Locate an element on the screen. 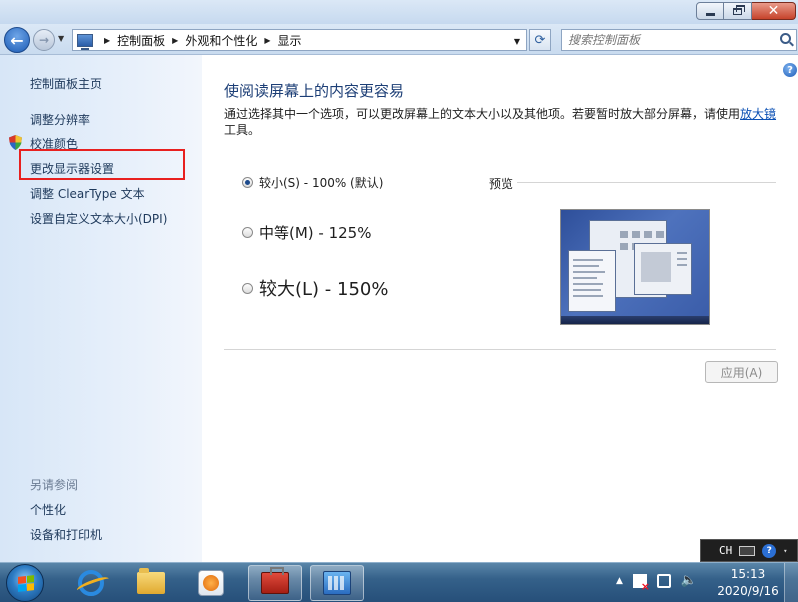 The image size is (798, 602). preview-image is located at coordinates (635, 267).